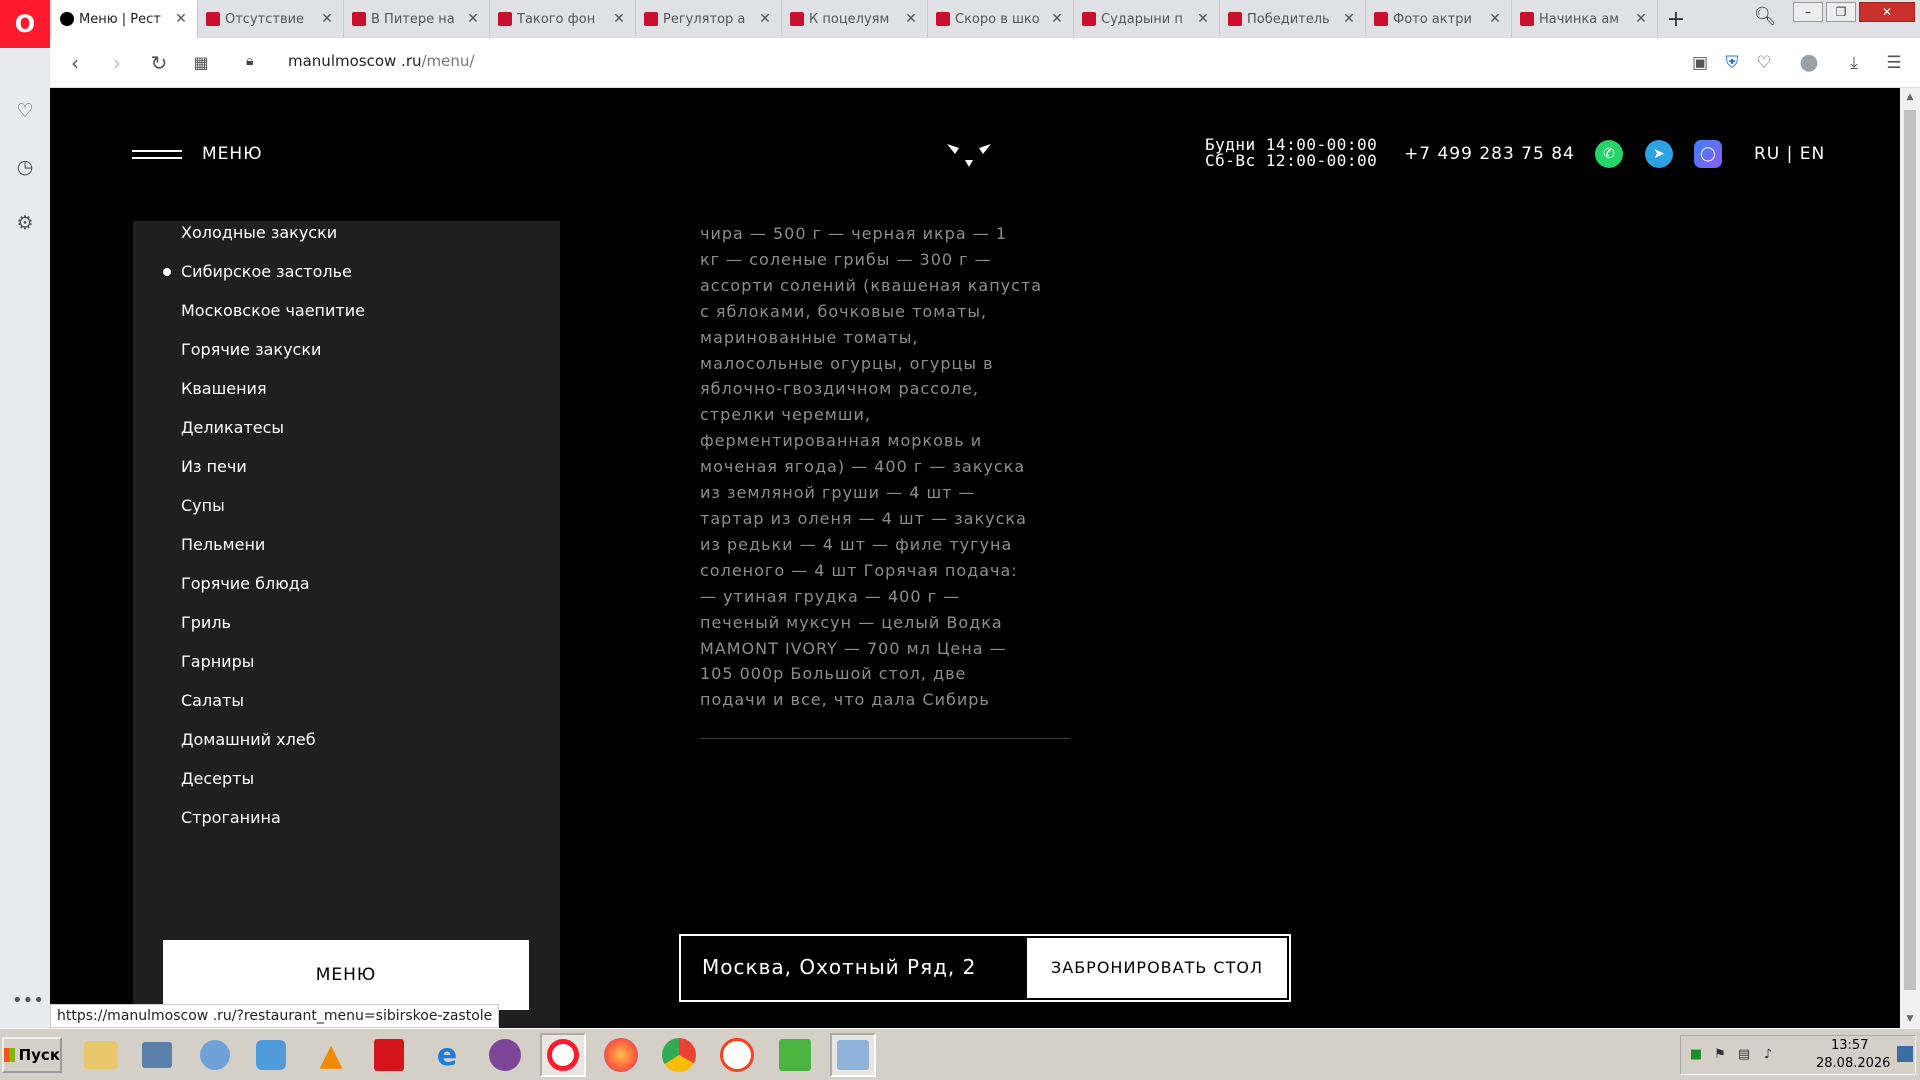 This screenshot has height=1080, width=1920. Describe the element at coordinates (1659, 154) in the screenshot. I see `telegram-icon: ➤` at that location.